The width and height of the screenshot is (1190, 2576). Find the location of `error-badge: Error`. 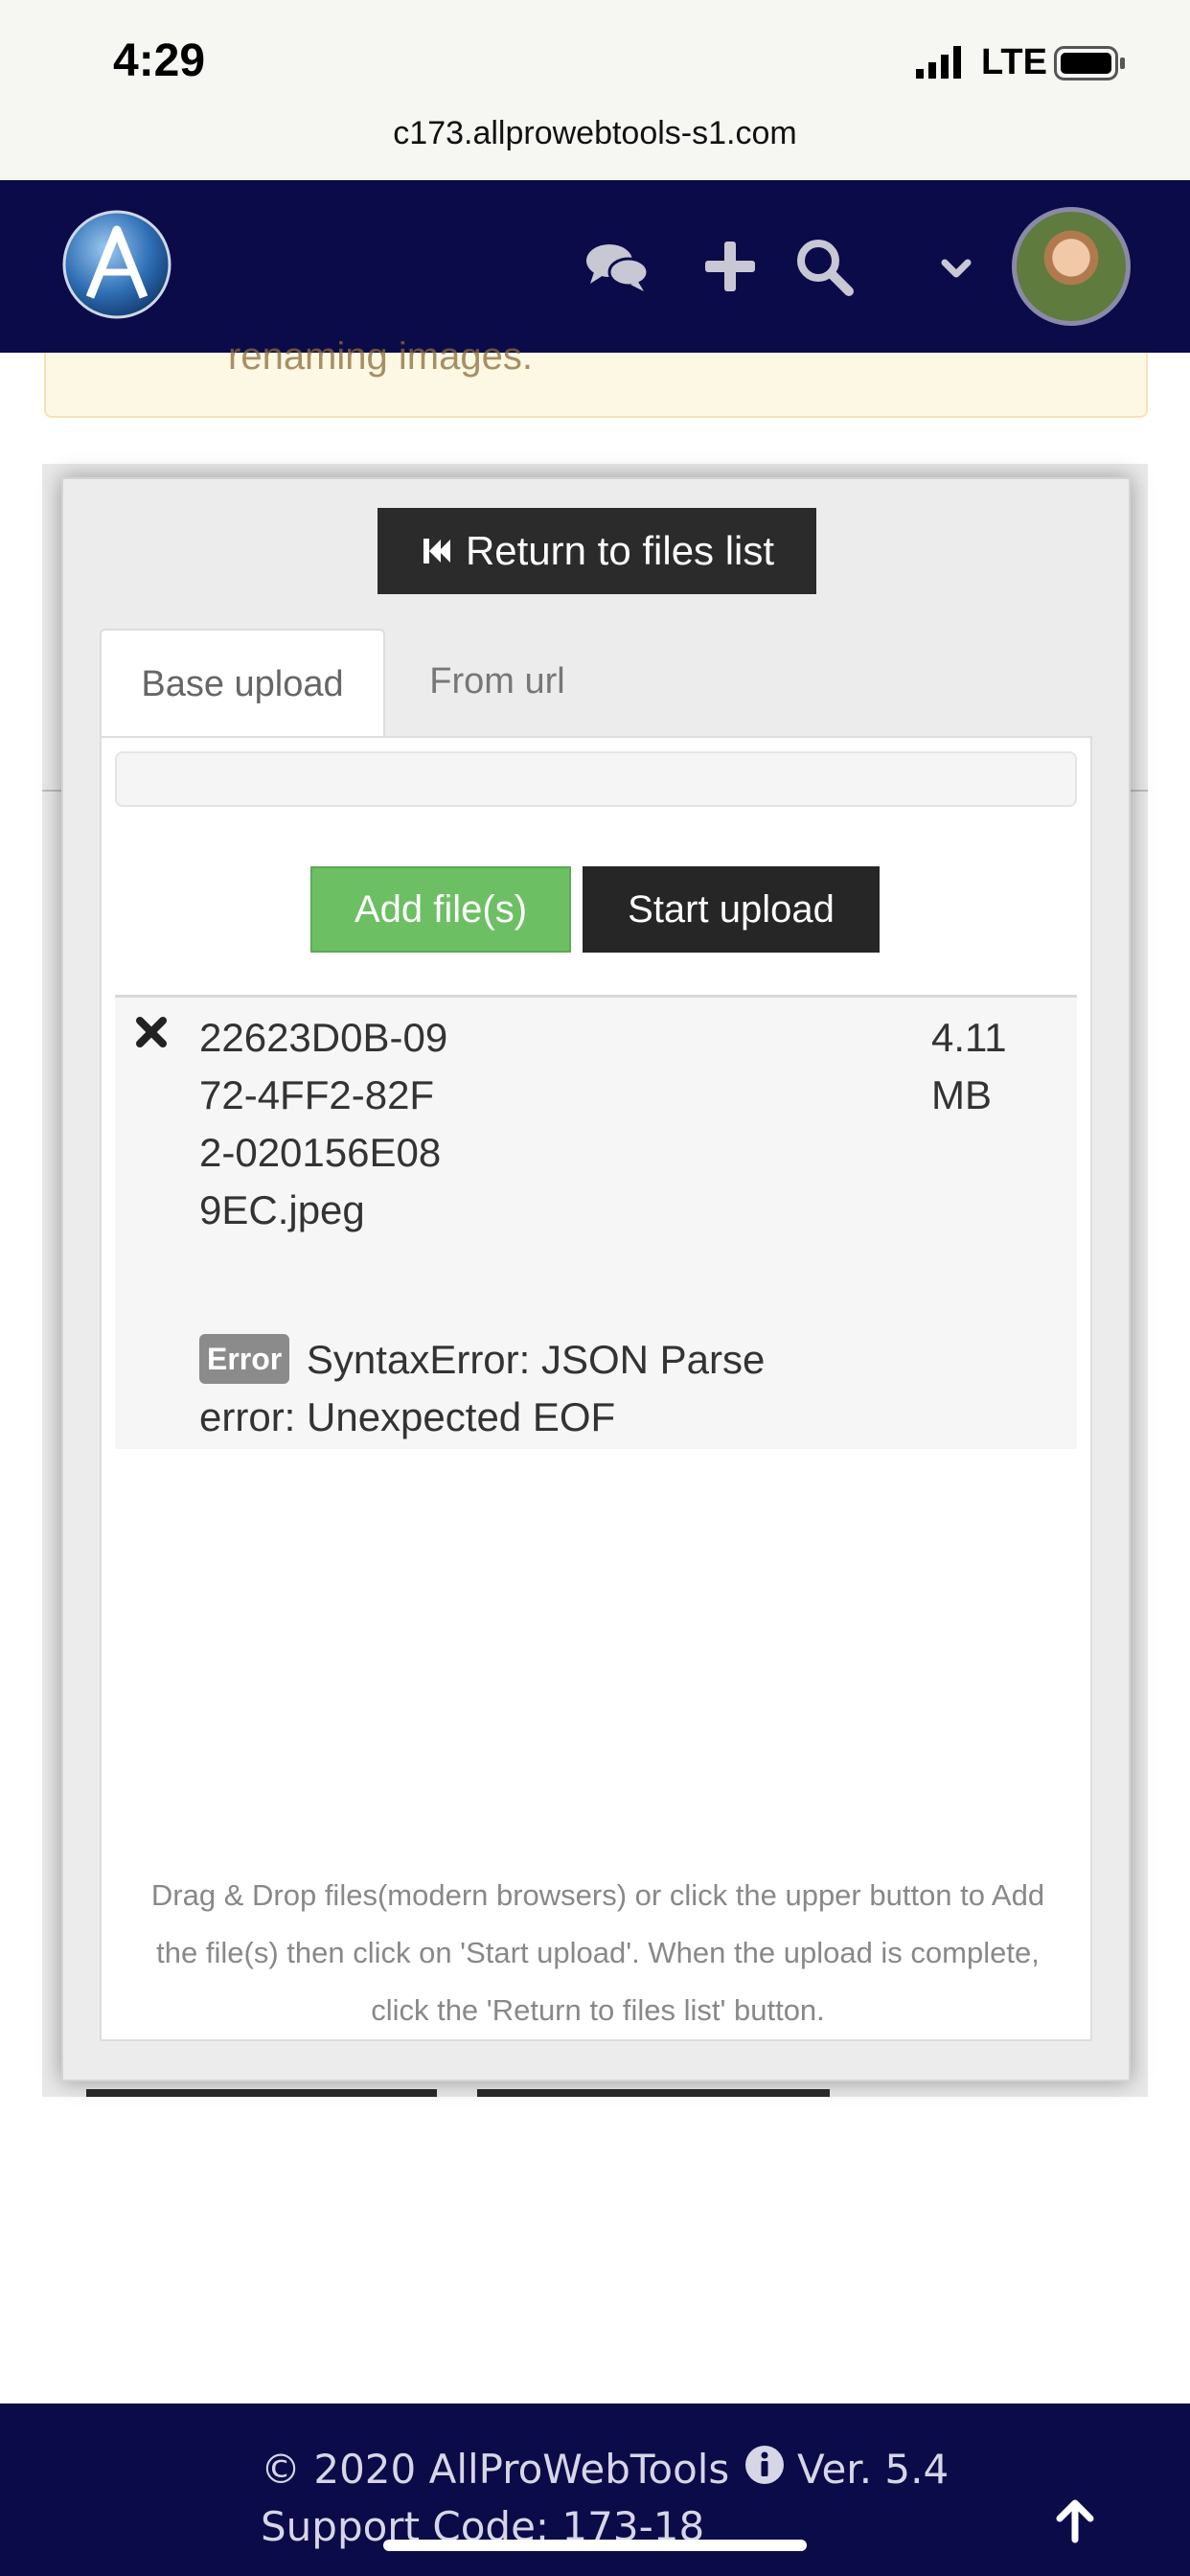

error-badge: Error is located at coordinates (245, 1359).